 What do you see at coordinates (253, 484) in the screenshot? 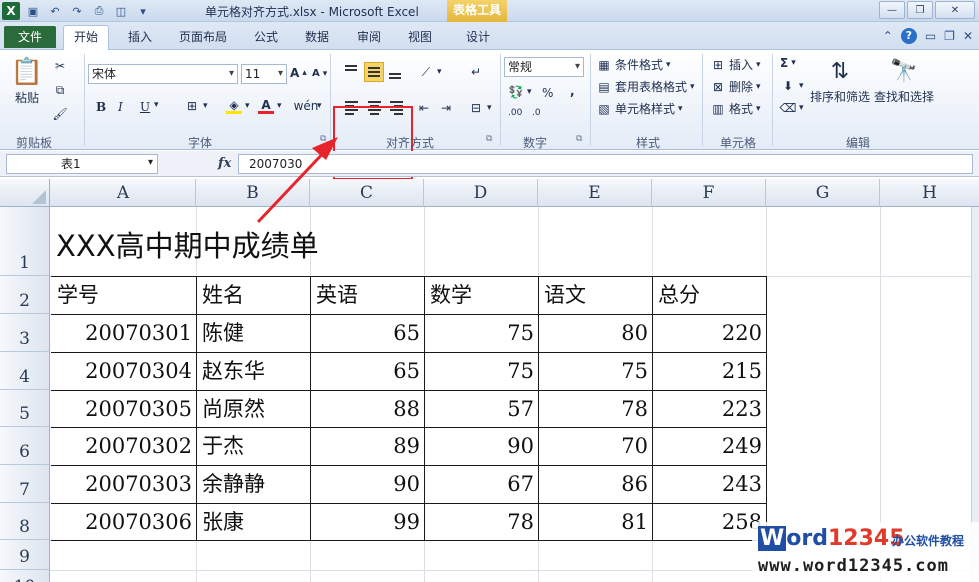
I see `table-cell: 余静静` at bounding box center [253, 484].